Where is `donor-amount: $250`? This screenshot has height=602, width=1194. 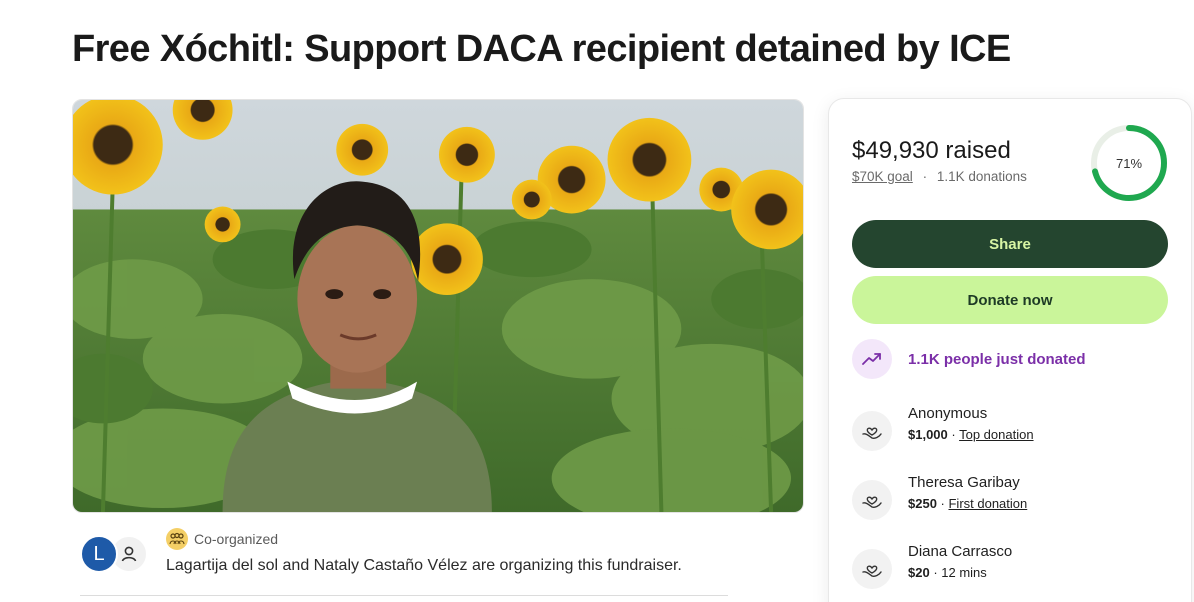 donor-amount: $250 is located at coordinates (922, 503).